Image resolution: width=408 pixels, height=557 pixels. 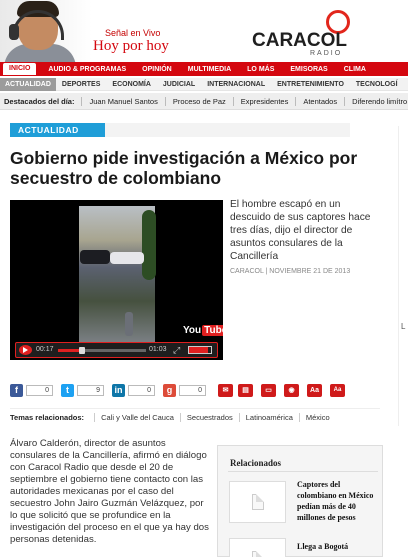 I want to click on article-byline: CARACOL | NOVIEMBRE 21 DE 2013, so click(x=290, y=271).